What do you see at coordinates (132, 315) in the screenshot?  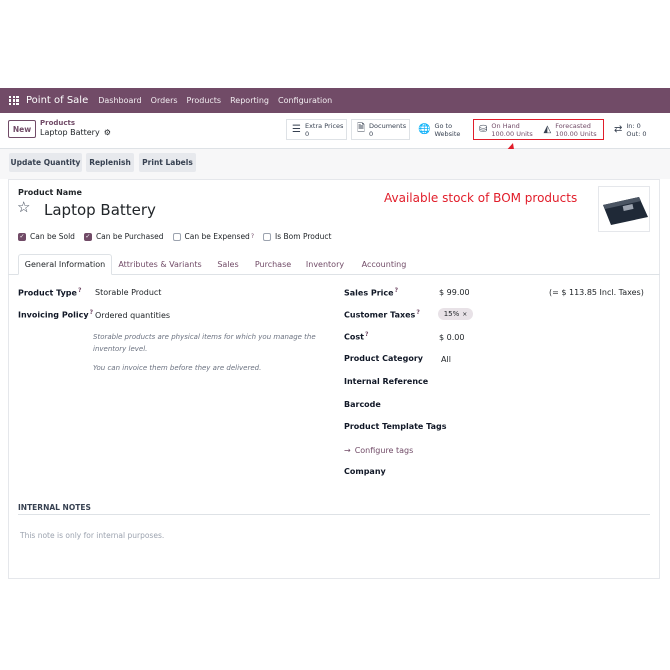 I see `invoicing-policy-value: Ordered quantities` at bounding box center [132, 315].